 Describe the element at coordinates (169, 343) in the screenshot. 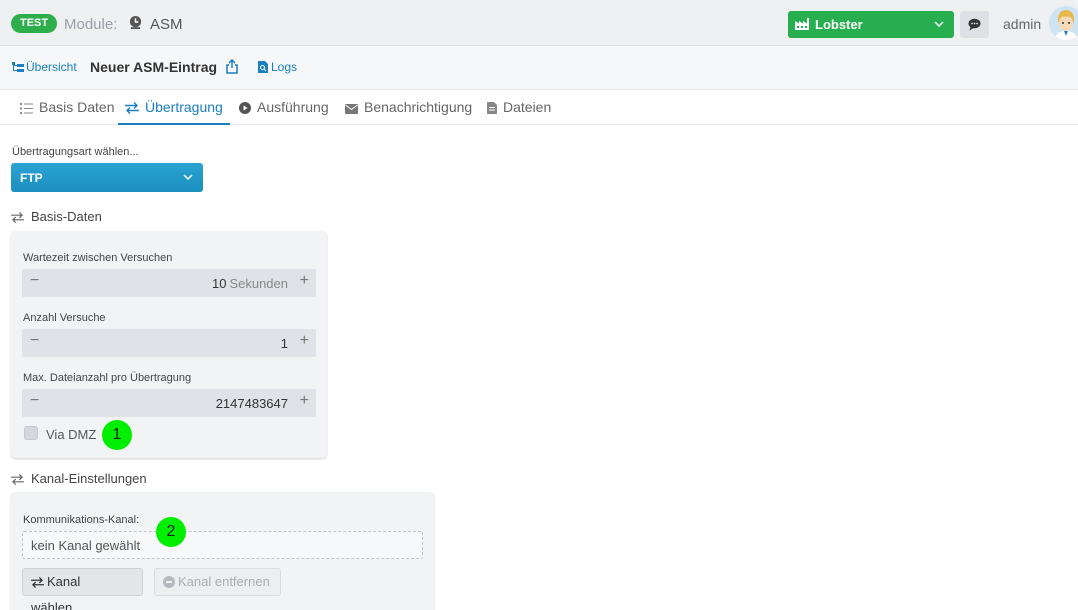

I see `attempts-stepper: − 1 +` at that location.